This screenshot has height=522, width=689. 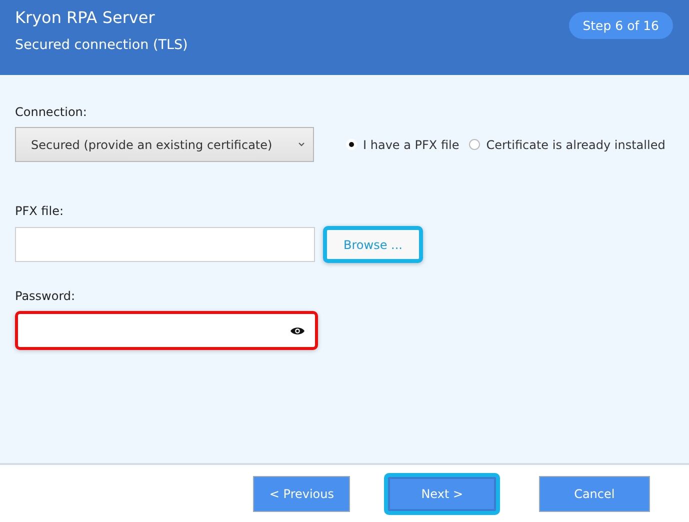 What do you see at coordinates (164, 144) in the screenshot?
I see `connection-dropdown: Secured (provide an existing certificate)` at bounding box center [164, 144].